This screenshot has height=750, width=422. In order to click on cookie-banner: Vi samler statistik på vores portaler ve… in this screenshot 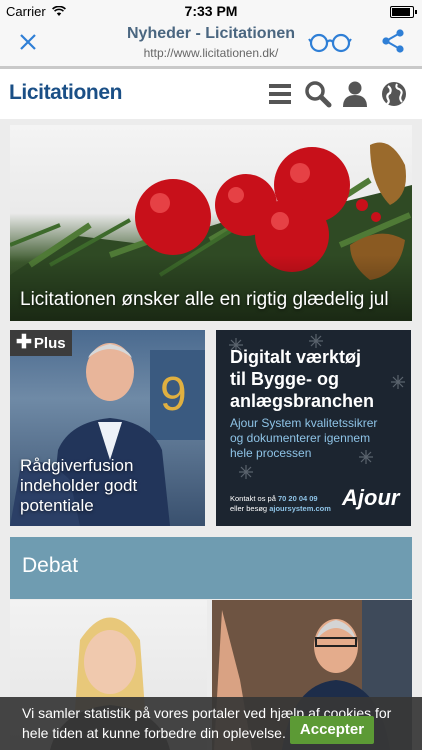, I will do `click(211, 723)`.